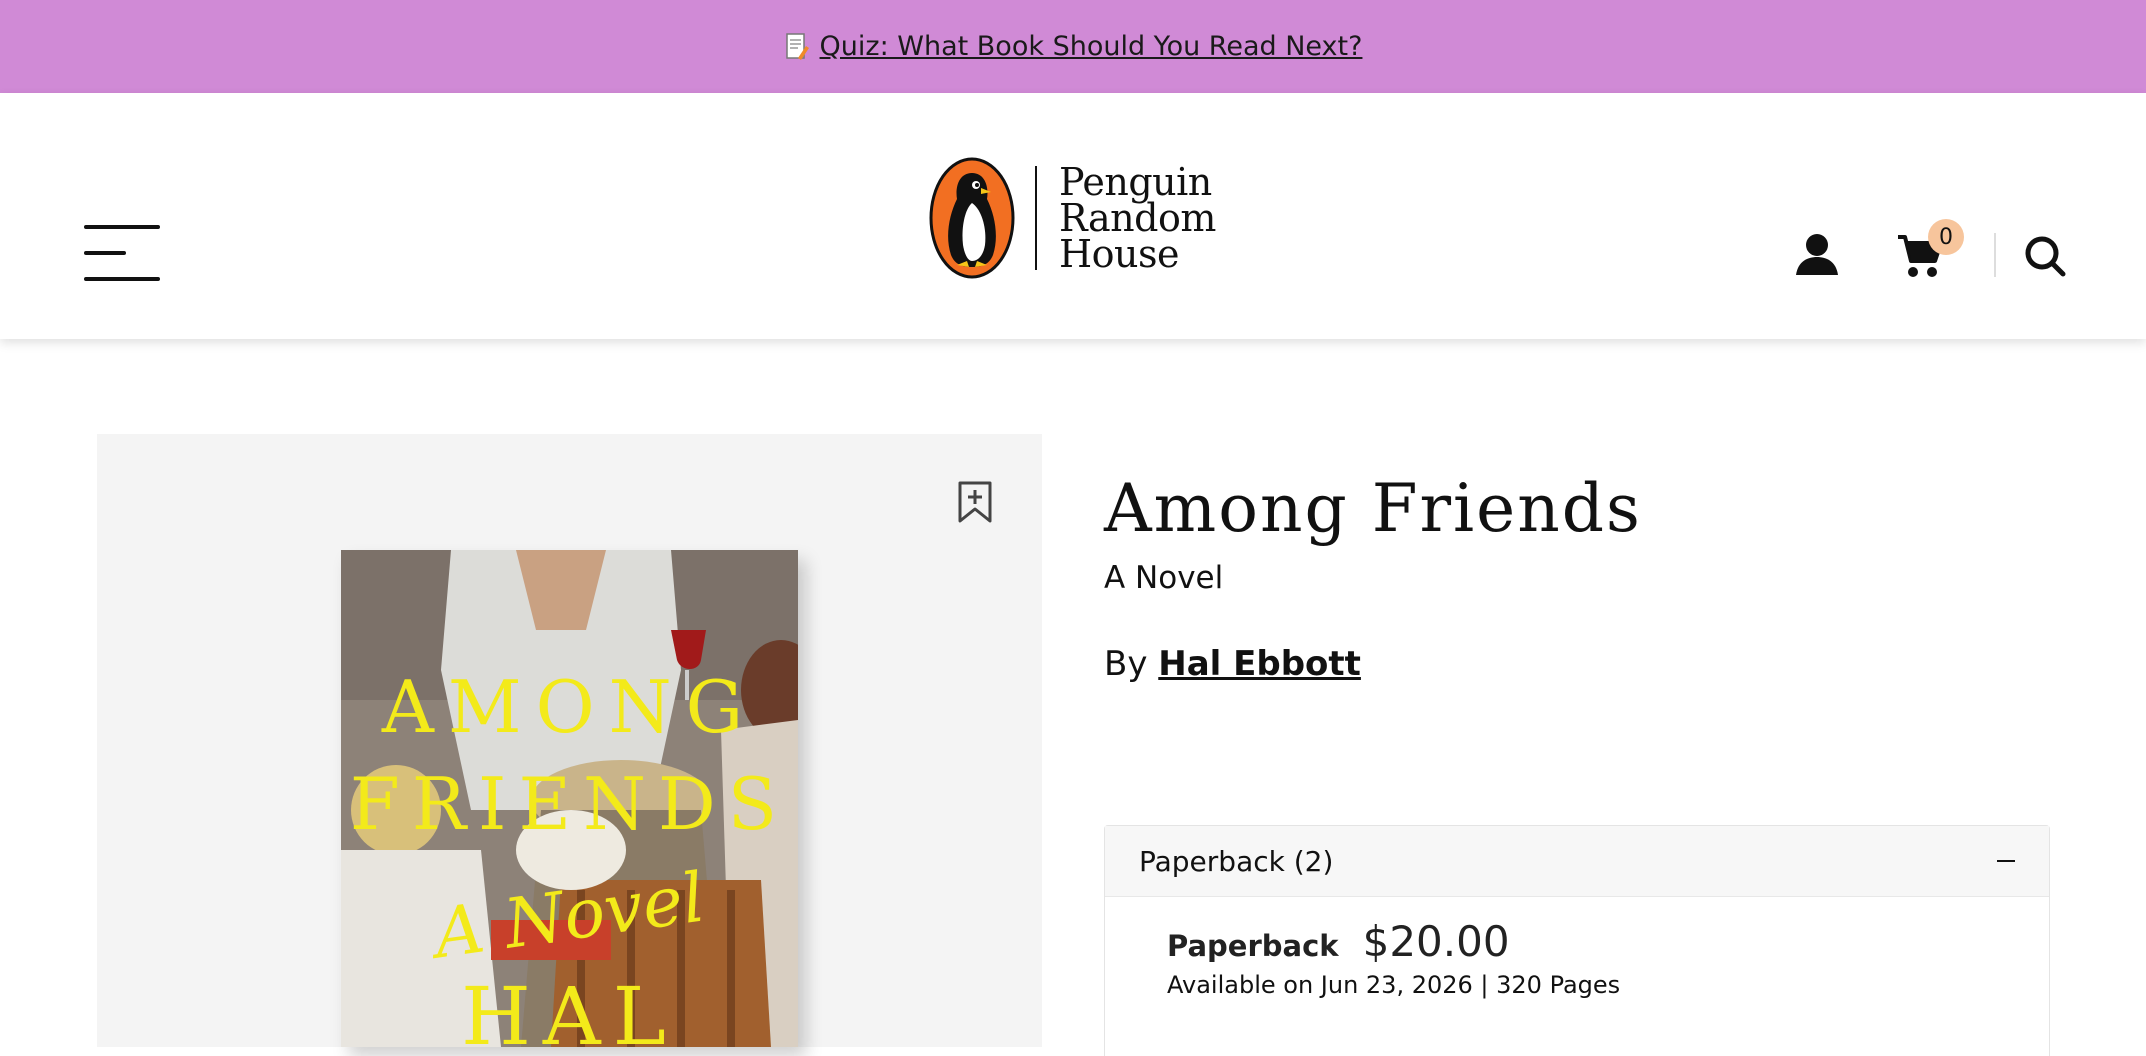  Describe the element at coordinates (972, 218) in the screenshot. I see `penguin-logo-icon` at that location.